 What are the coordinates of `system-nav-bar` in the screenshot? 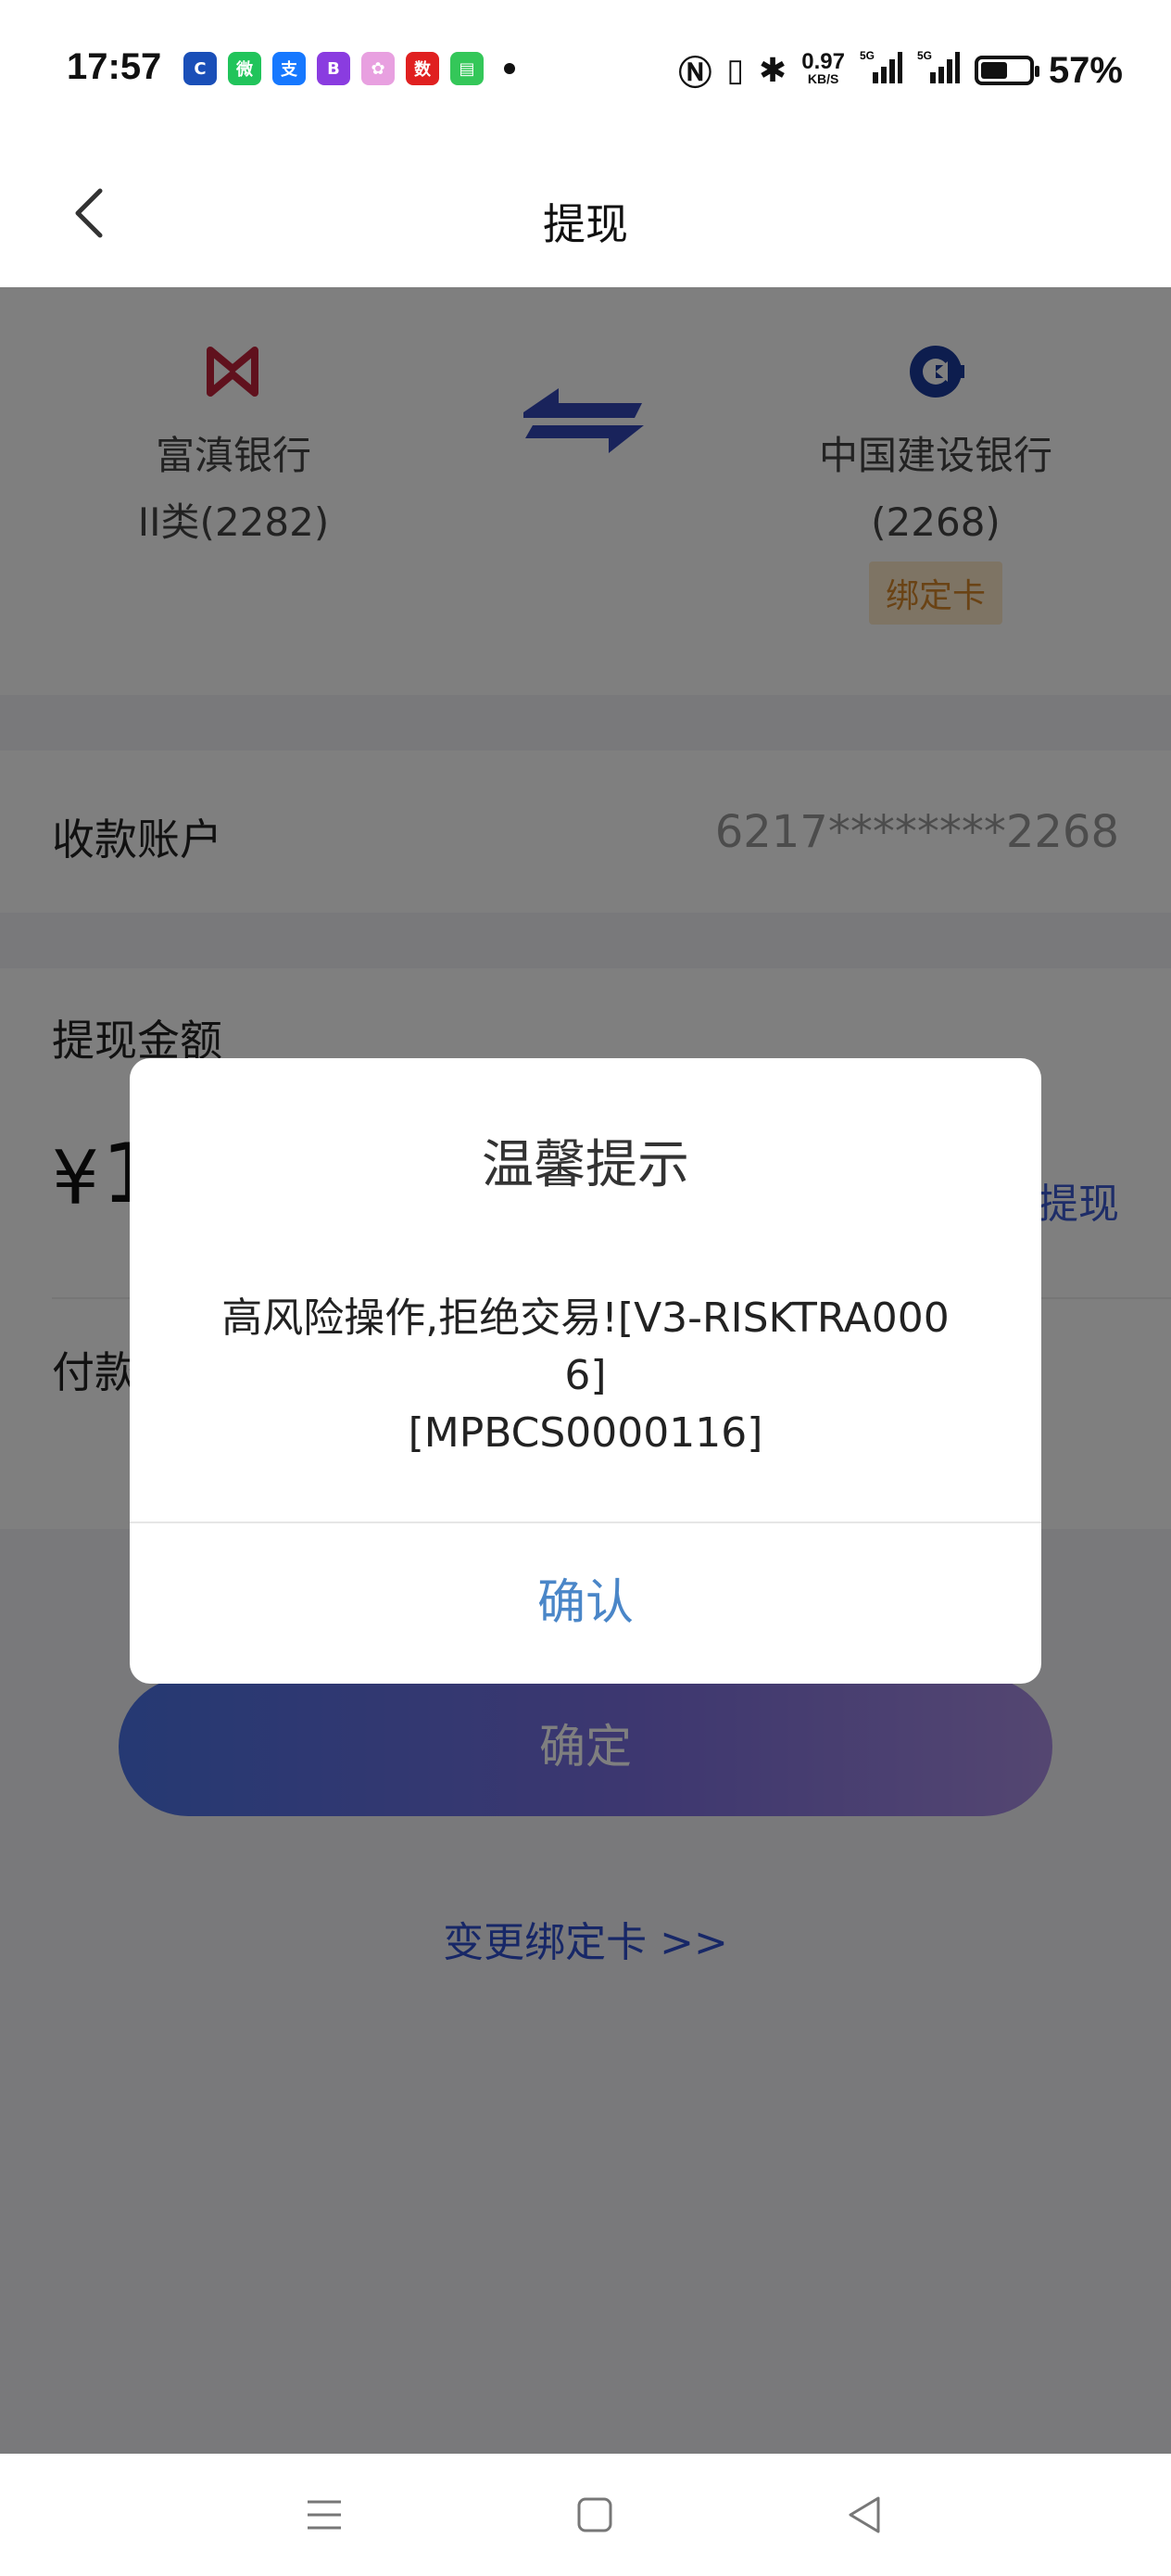 It's located at (585, 2515).